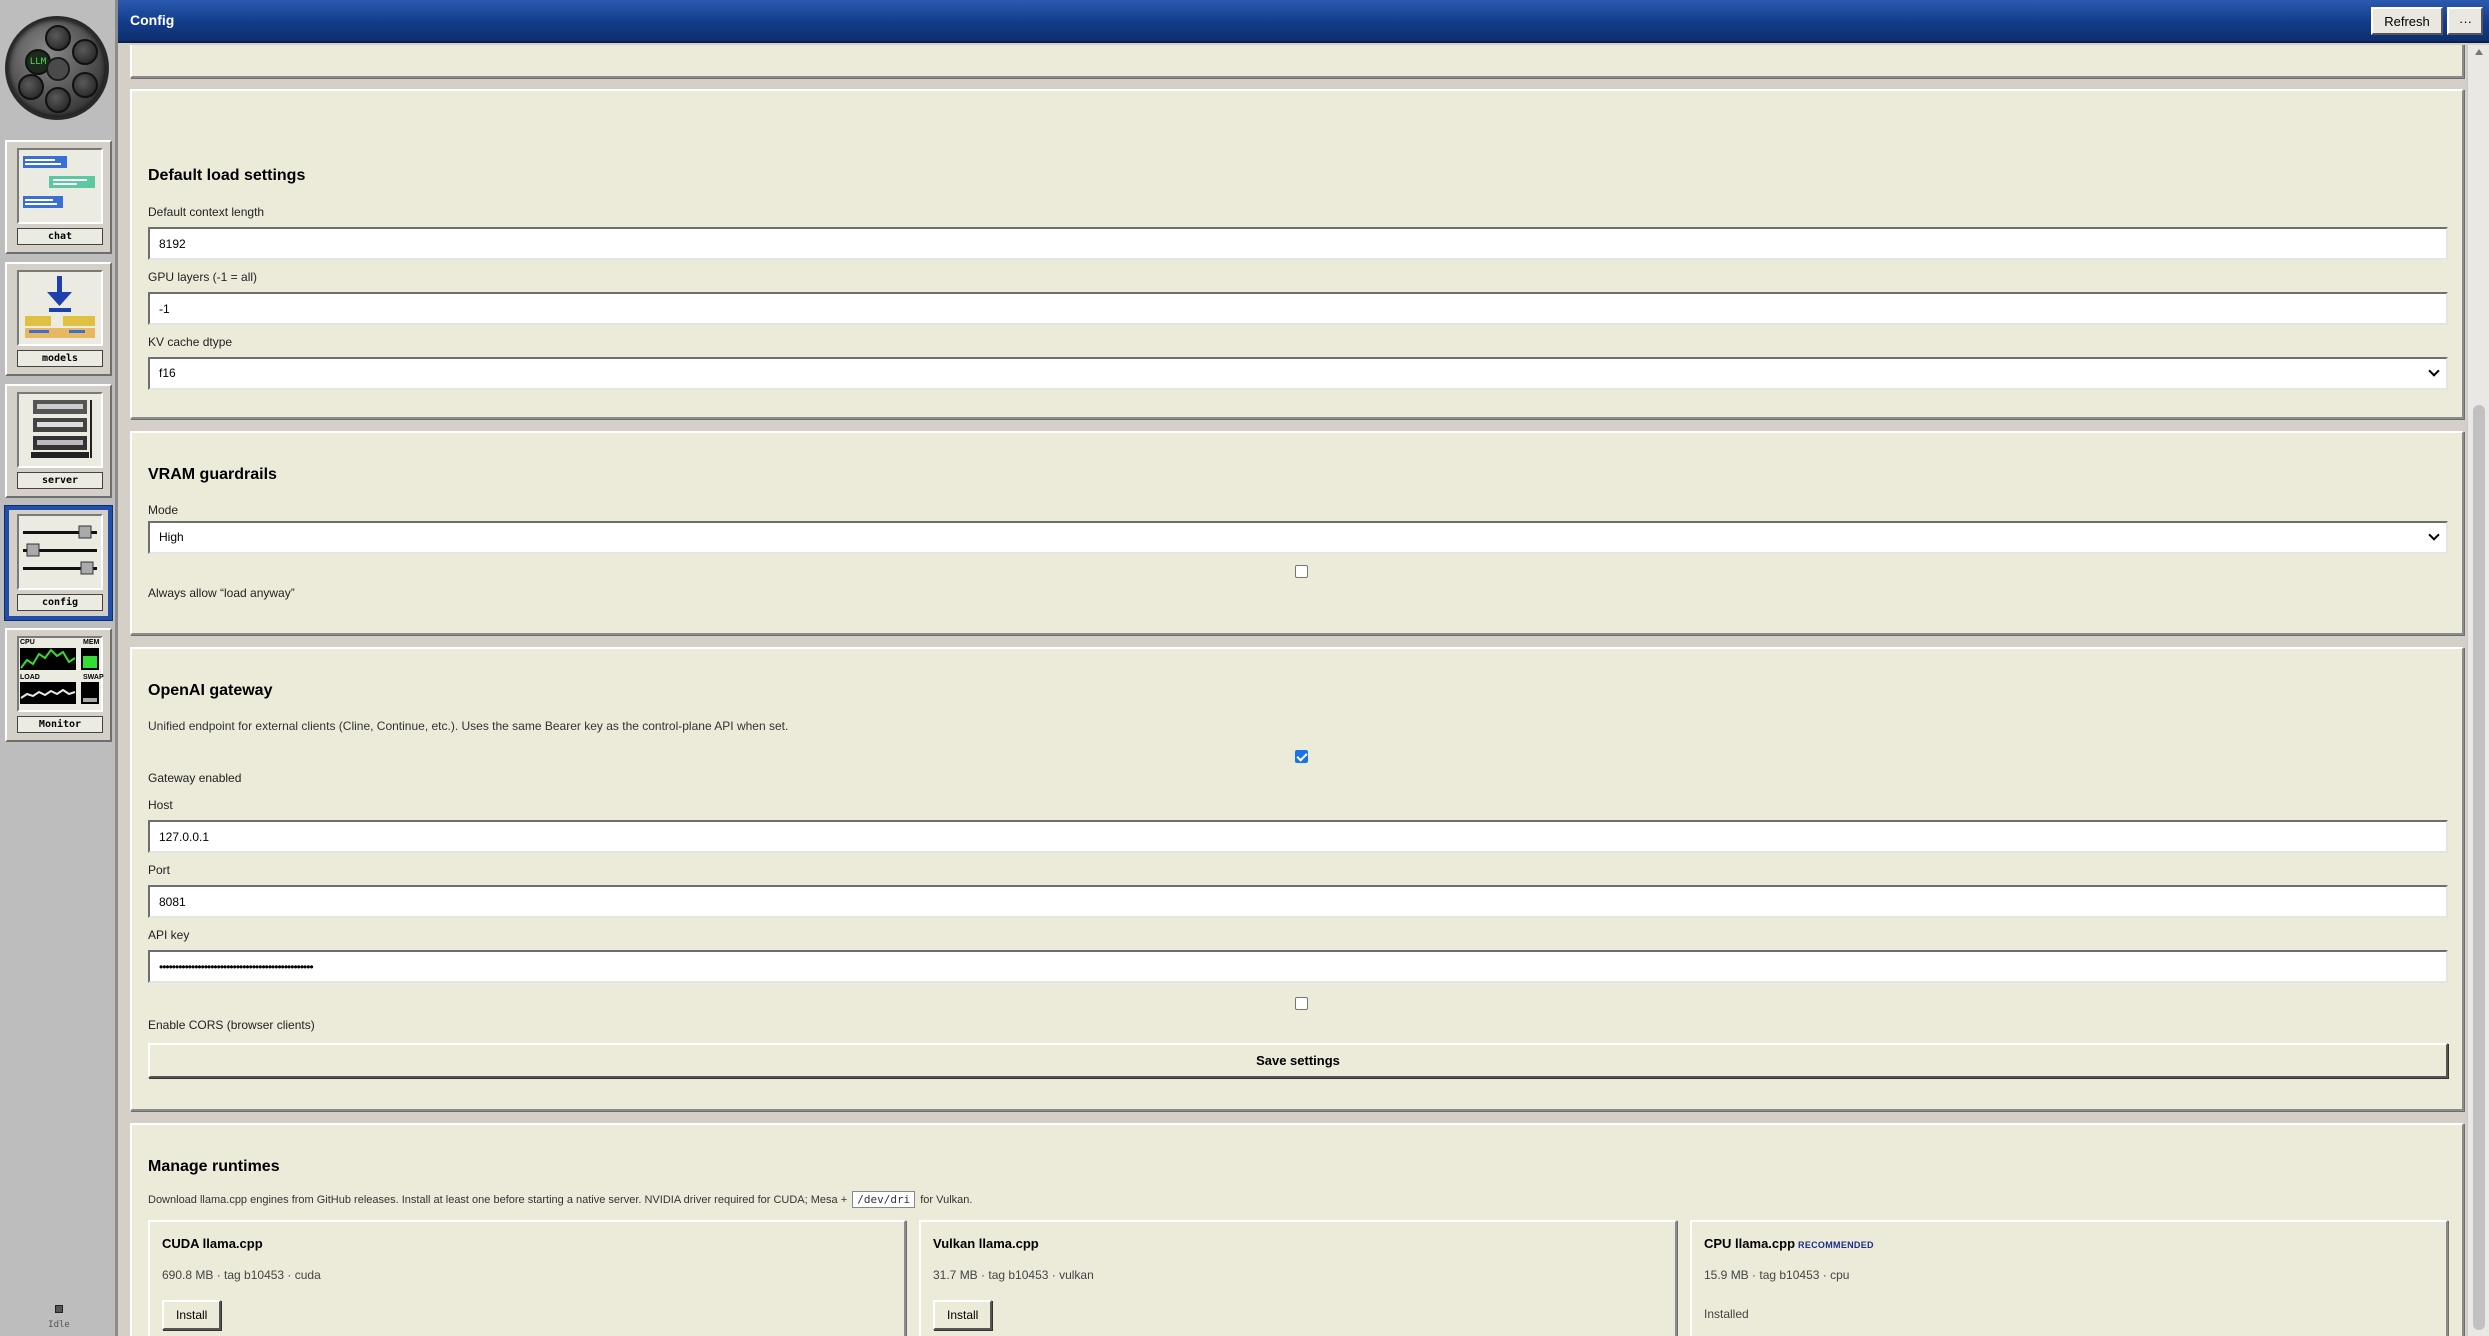 Image resolution: width=2489 pixels, height=1336 pixels. What do you see at coordinates (169, 935) in the screenshot?
I see `api-key-label: API key` at bounding box center [169, 935].